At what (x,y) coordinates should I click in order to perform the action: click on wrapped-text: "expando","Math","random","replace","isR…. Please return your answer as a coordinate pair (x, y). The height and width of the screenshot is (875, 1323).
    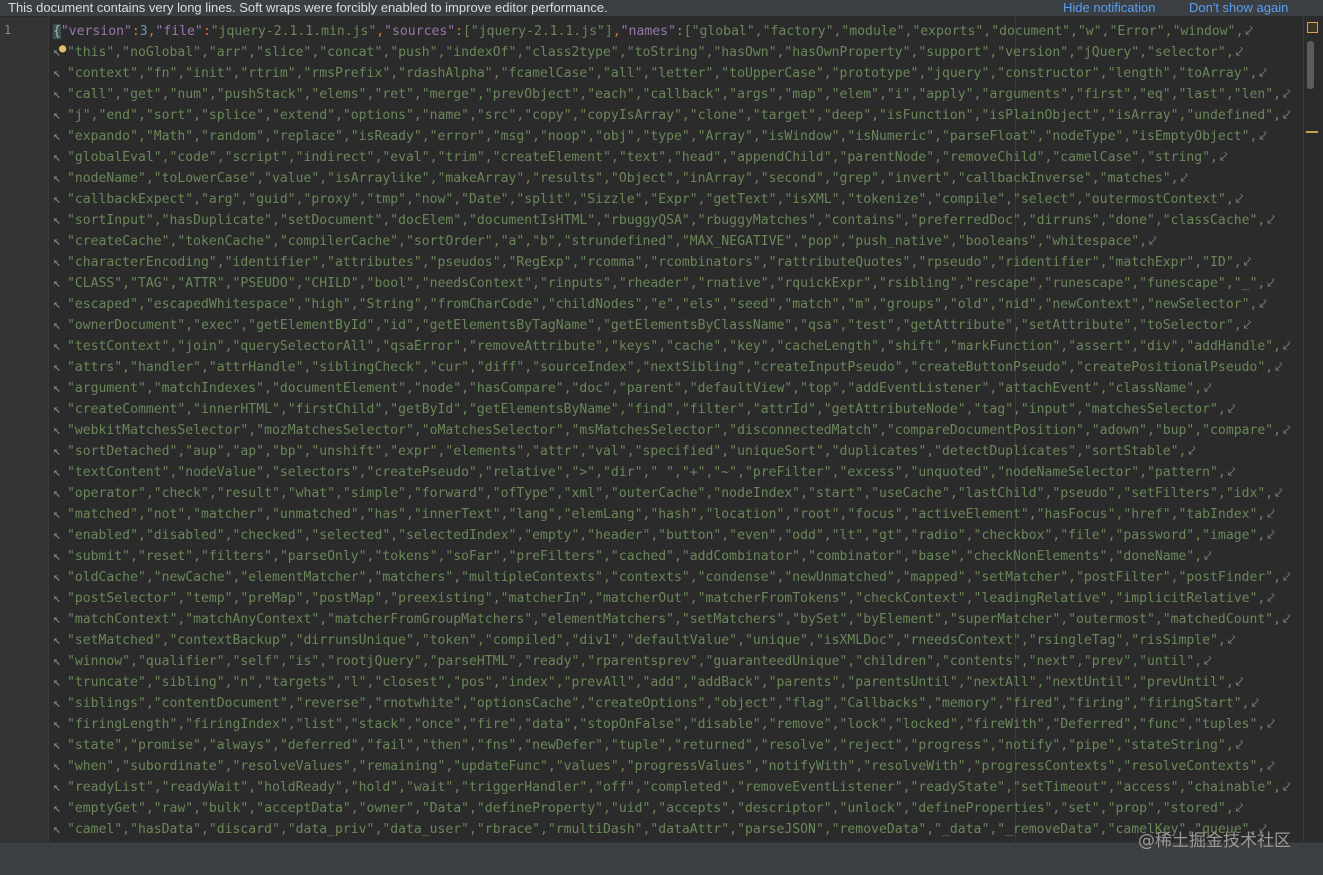
    Looking at the image, I should click on (662, 136).